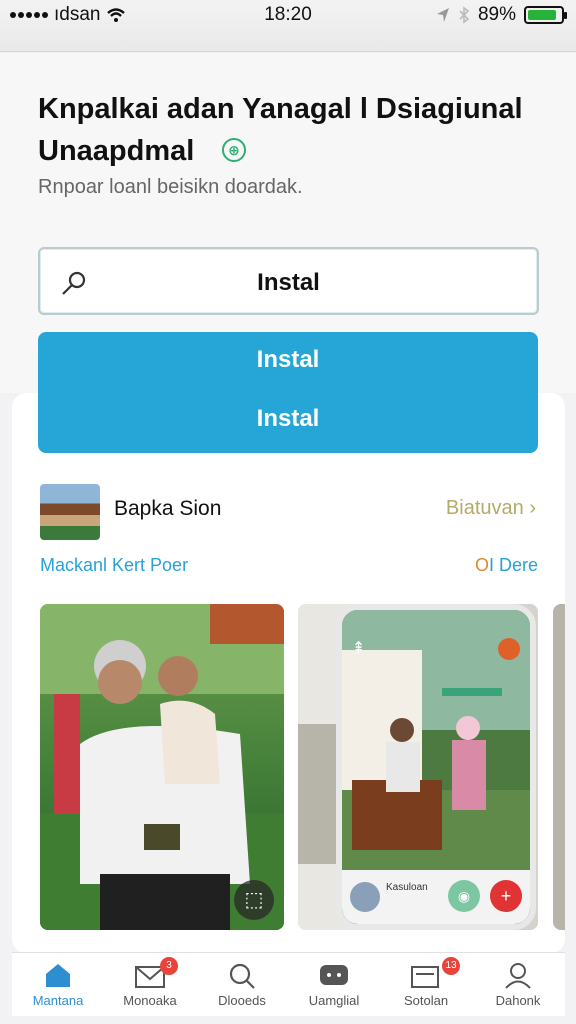 The width and height of the screenshot is (576, 1024). What do you see at coordinates (288, 392) in the screenshot?
I see `install-button: Instal Instal` at bounding box center [288, 392].